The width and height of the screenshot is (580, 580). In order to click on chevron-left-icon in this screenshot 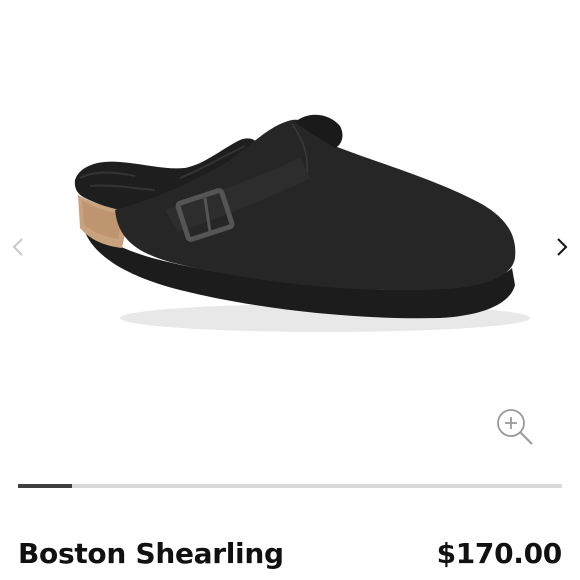, I will do `click(17, 247)`.